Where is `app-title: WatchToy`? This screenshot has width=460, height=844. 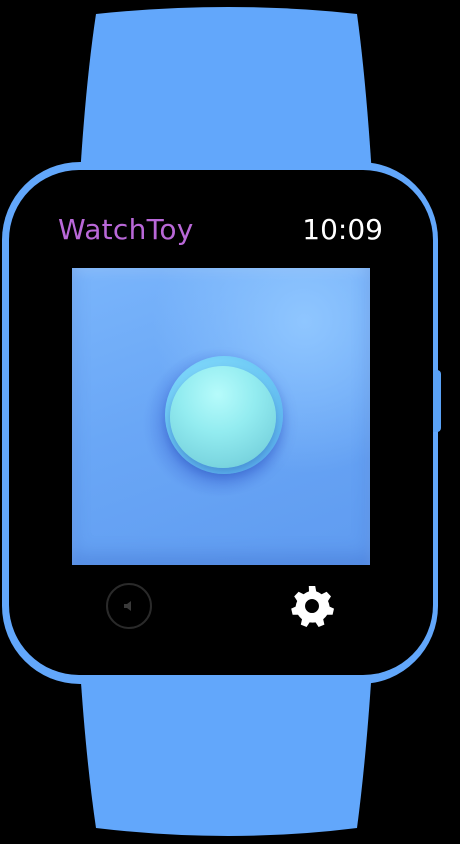 app-title: WatchToy is located at coordinates (126, 229).